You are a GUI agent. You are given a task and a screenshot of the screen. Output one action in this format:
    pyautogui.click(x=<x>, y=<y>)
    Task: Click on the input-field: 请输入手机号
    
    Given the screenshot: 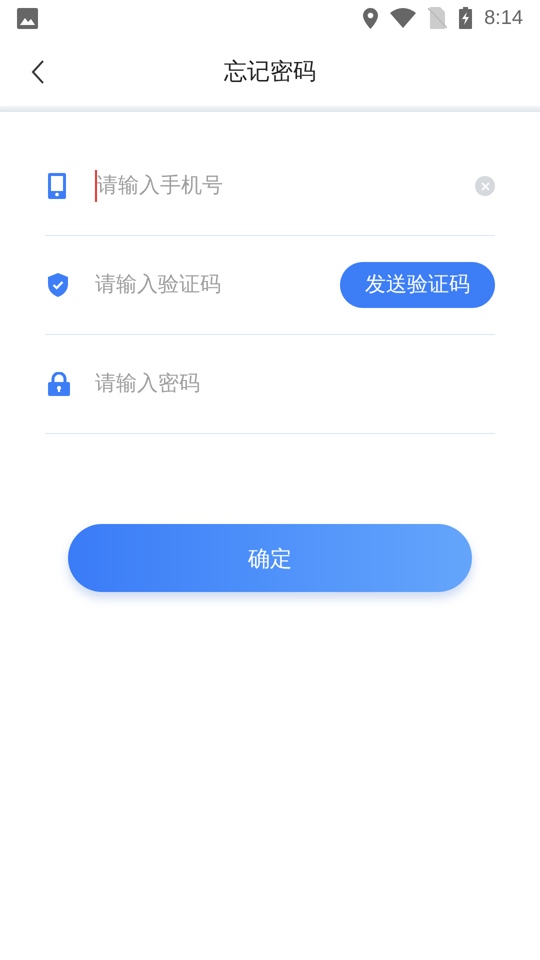 What is the action you would take?
    pyautogui.click(x=285, y=186)
    